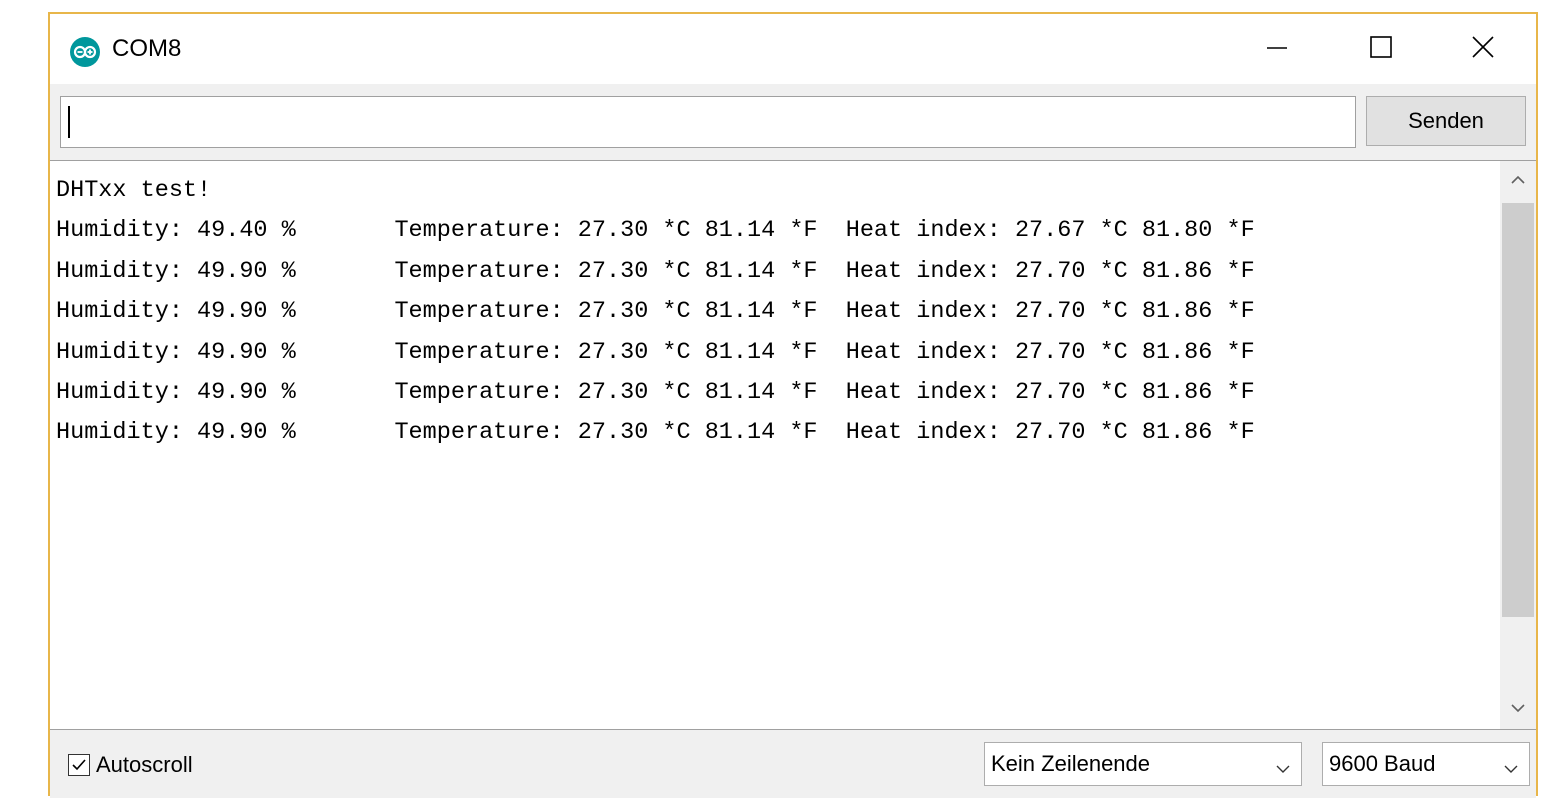 This screenshot has width=1549, height=798. What do you see at coordinates (793, 764) in the screenshot?
I see `status-bar: Autoscroll Kein Zeilenende 9600 Baud` at bounding box center [793, 764].